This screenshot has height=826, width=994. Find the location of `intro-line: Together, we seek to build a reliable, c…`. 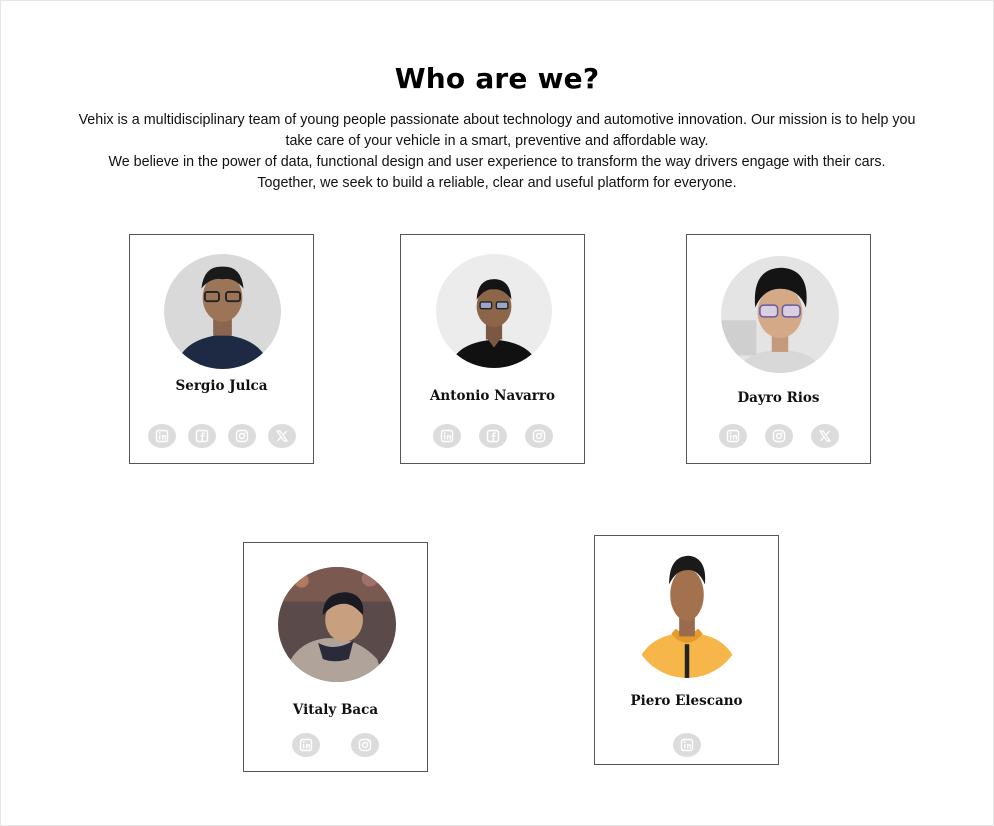

intro-line: Together, we seek to build a reliable, c… is located at coordinates (497, 183).